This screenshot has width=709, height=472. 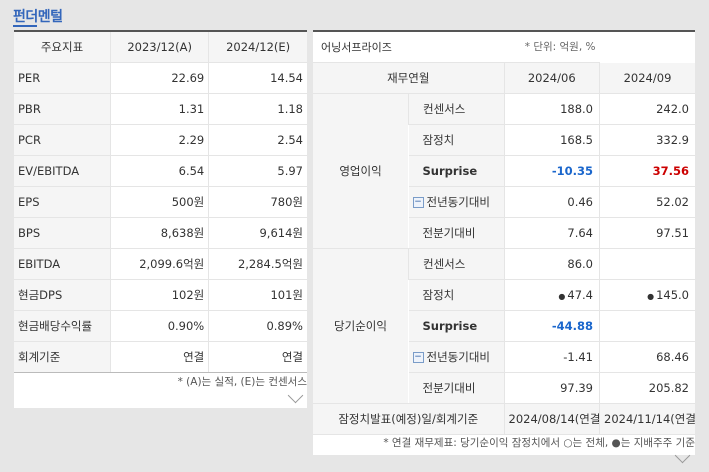 What do you see at coordinates (38, 17) in the screenshot?
I see `section-title: 펀더멘털` at bounding box center [38, 17].